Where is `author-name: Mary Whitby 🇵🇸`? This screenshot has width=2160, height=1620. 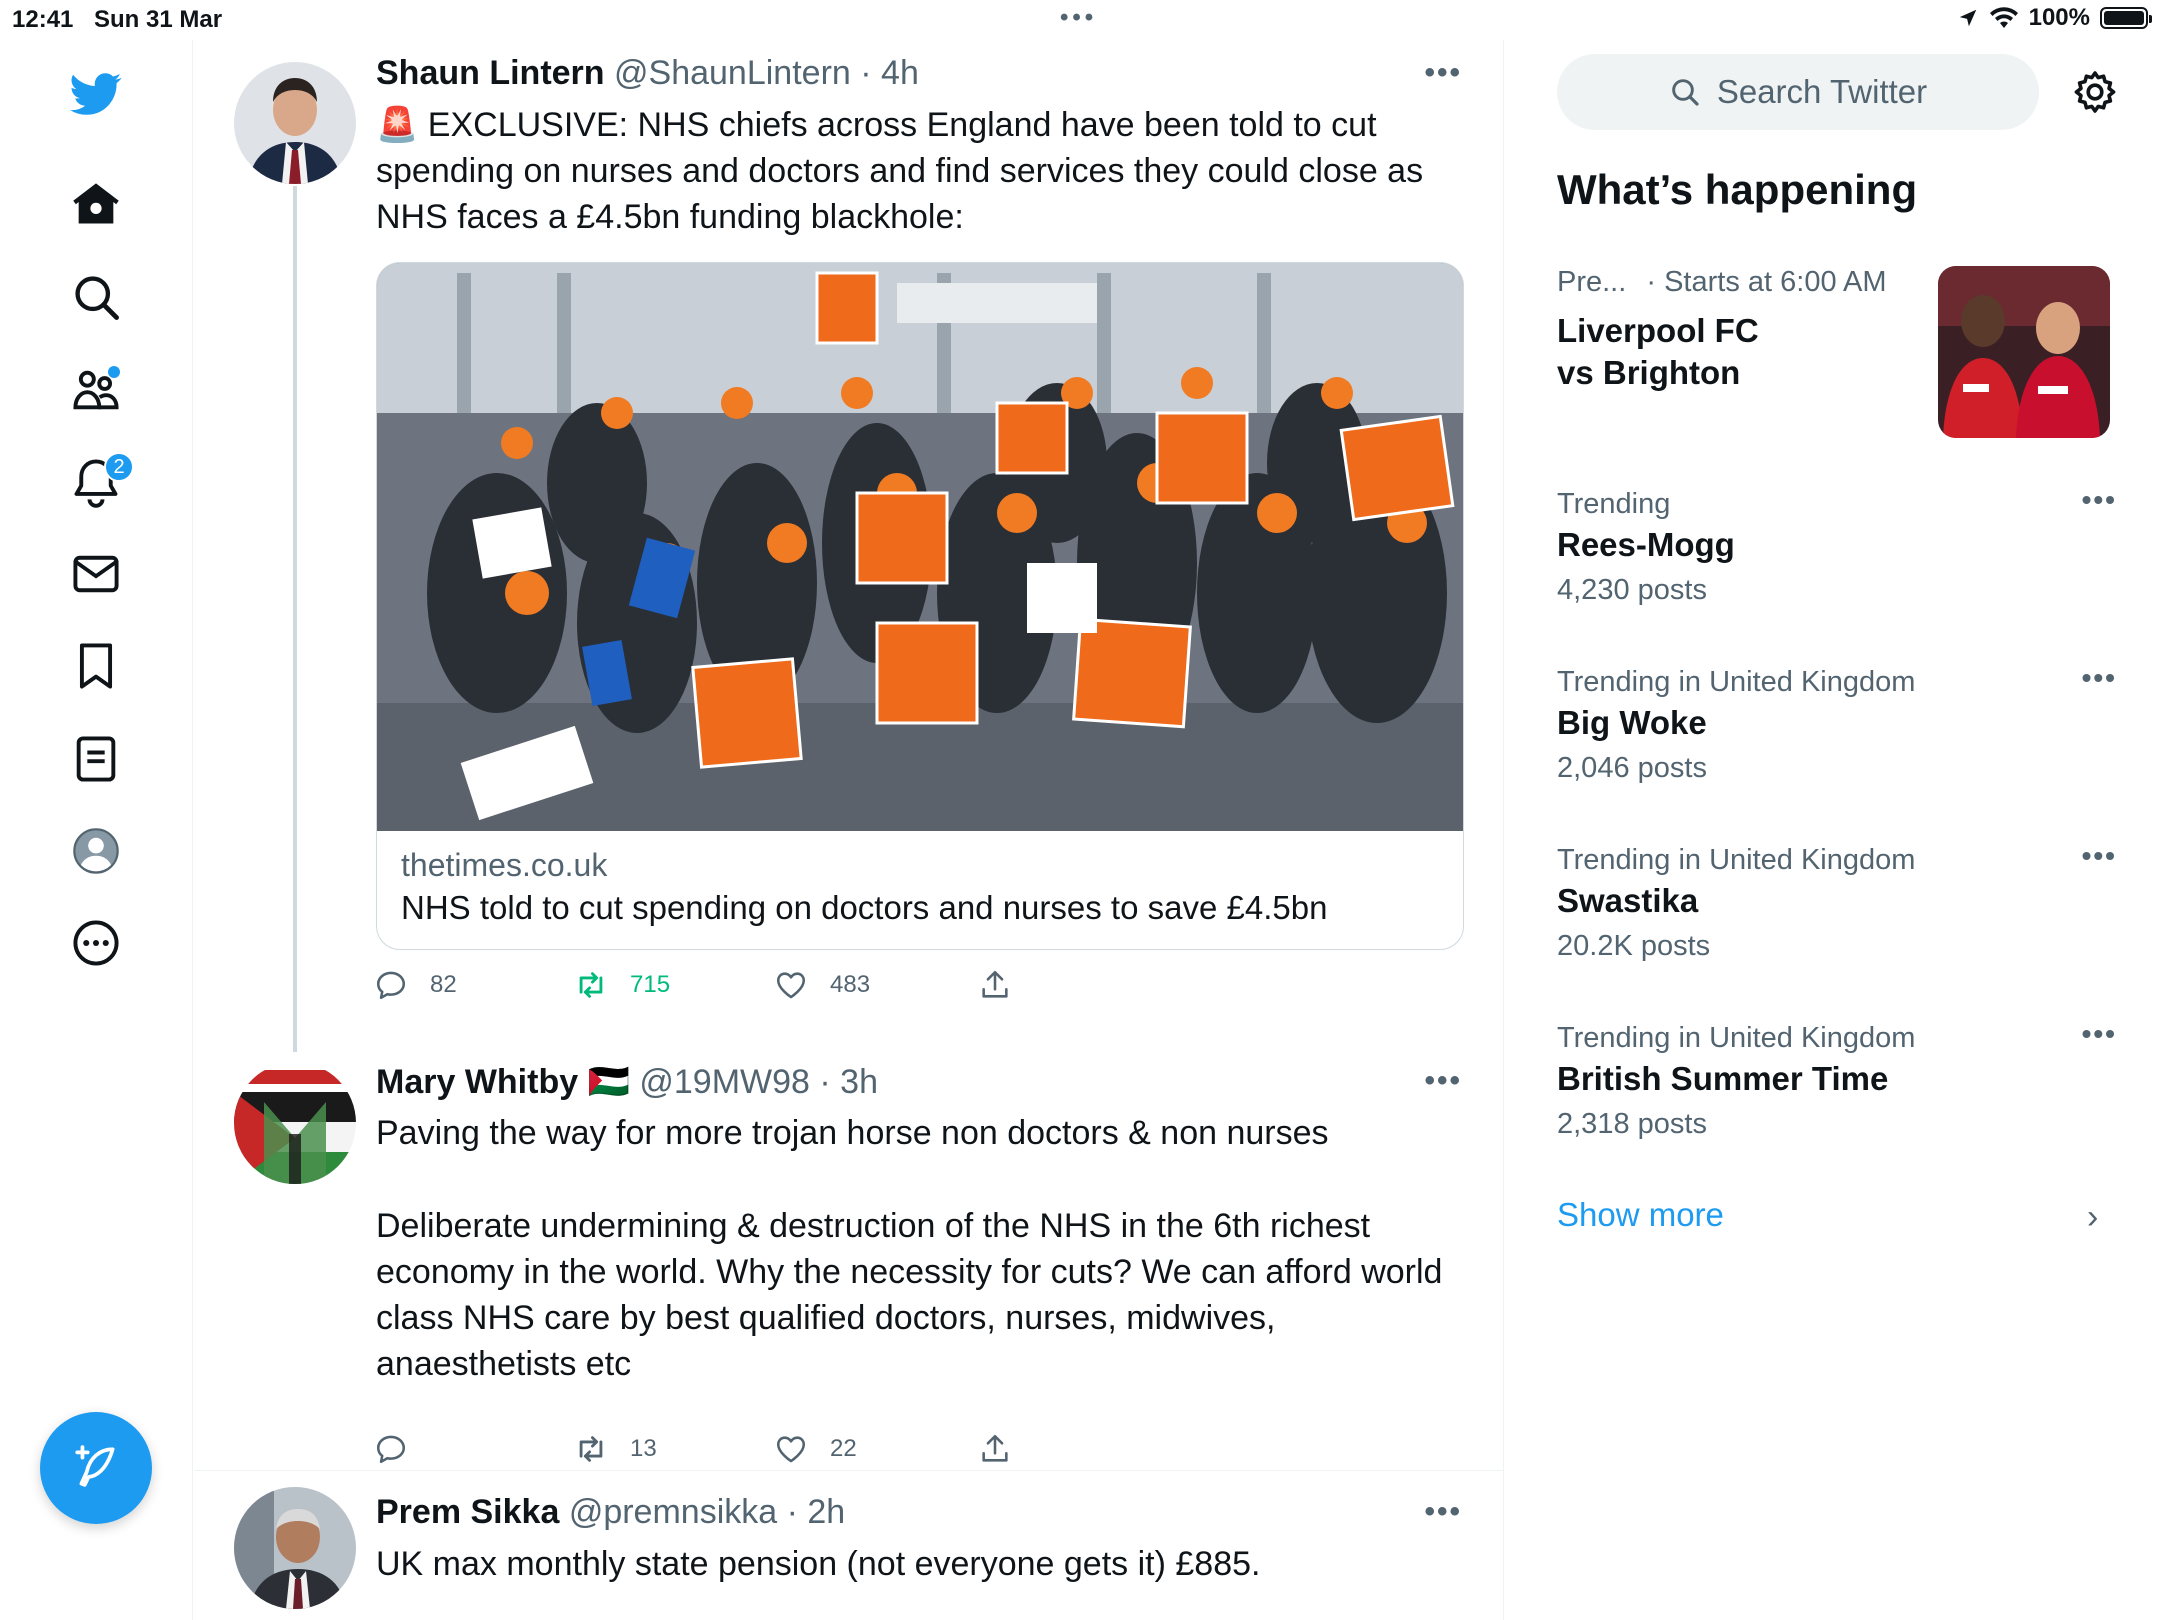
author-name: Mary Whitby 🇵🇸 is located at coordinates (503, 1082).